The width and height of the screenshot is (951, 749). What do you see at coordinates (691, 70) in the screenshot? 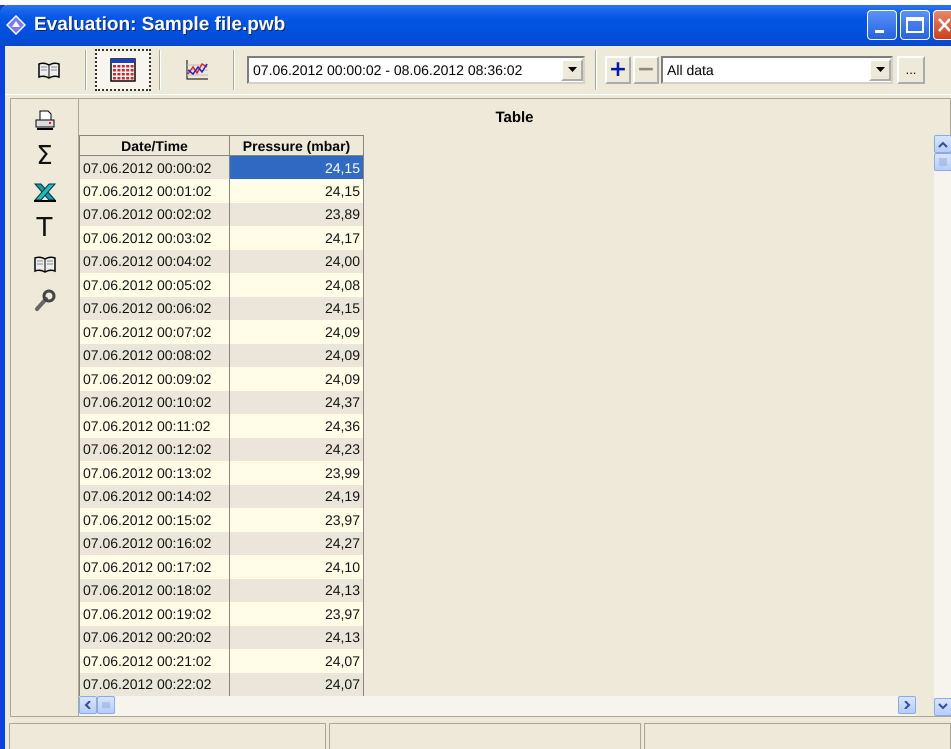
I see `filter-value: All data` at bounding box center [691, 70].